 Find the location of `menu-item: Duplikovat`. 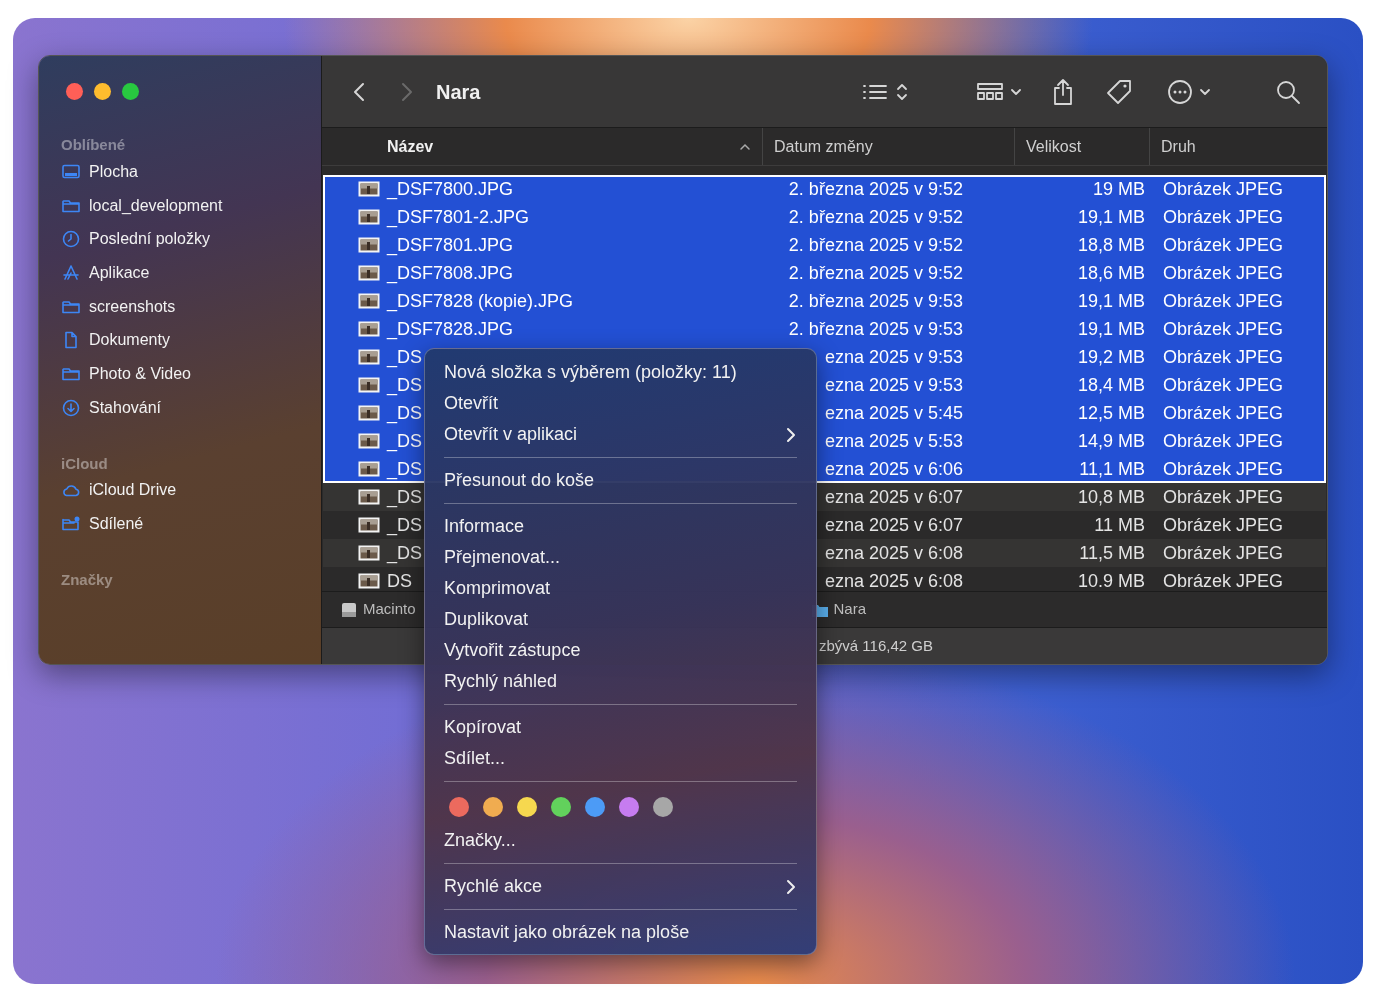

menu-item: Duplikovat is located at coordinates (620, 619).